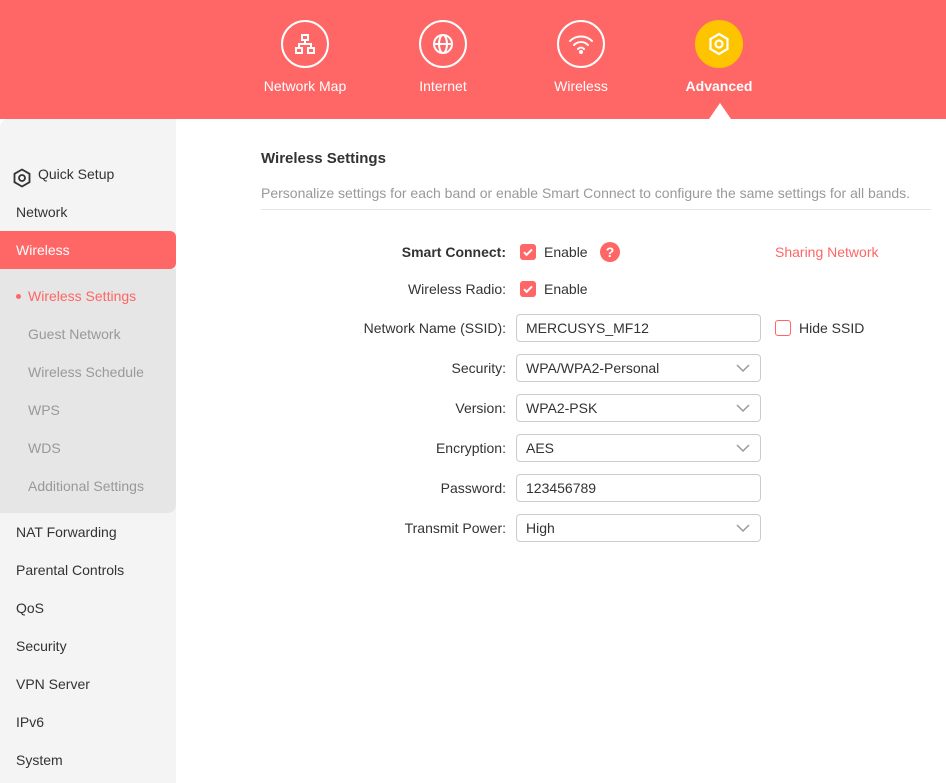 The height and width of the screenshot is (783, 946). What do you see at coordinates (88, 646) in the screenshot?
I see `sidebar-item-security: Security` at bounding box center [88, 646].